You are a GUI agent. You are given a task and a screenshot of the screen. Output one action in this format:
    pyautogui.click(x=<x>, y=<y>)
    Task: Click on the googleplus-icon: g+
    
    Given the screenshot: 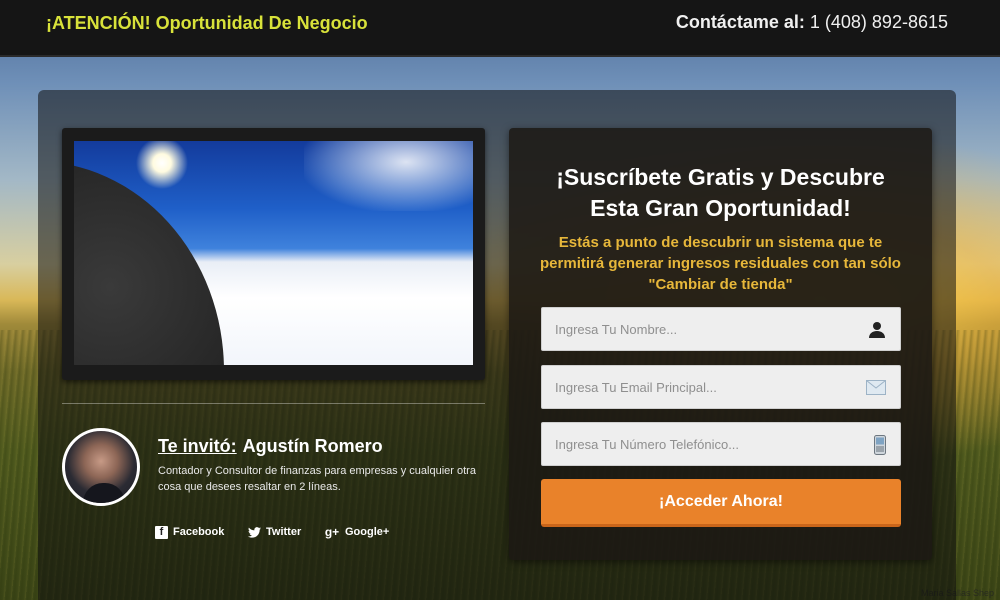 What is the action you would take?
    pyautogui.click(x=332, y=532)
    